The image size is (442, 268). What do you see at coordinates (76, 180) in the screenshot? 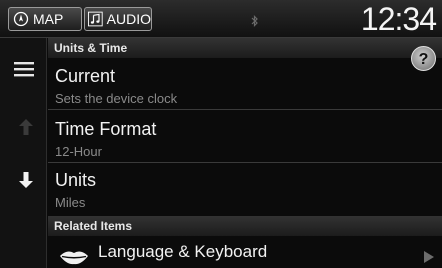
I see `list-item-title: Units` at bounding box center [76, 180].